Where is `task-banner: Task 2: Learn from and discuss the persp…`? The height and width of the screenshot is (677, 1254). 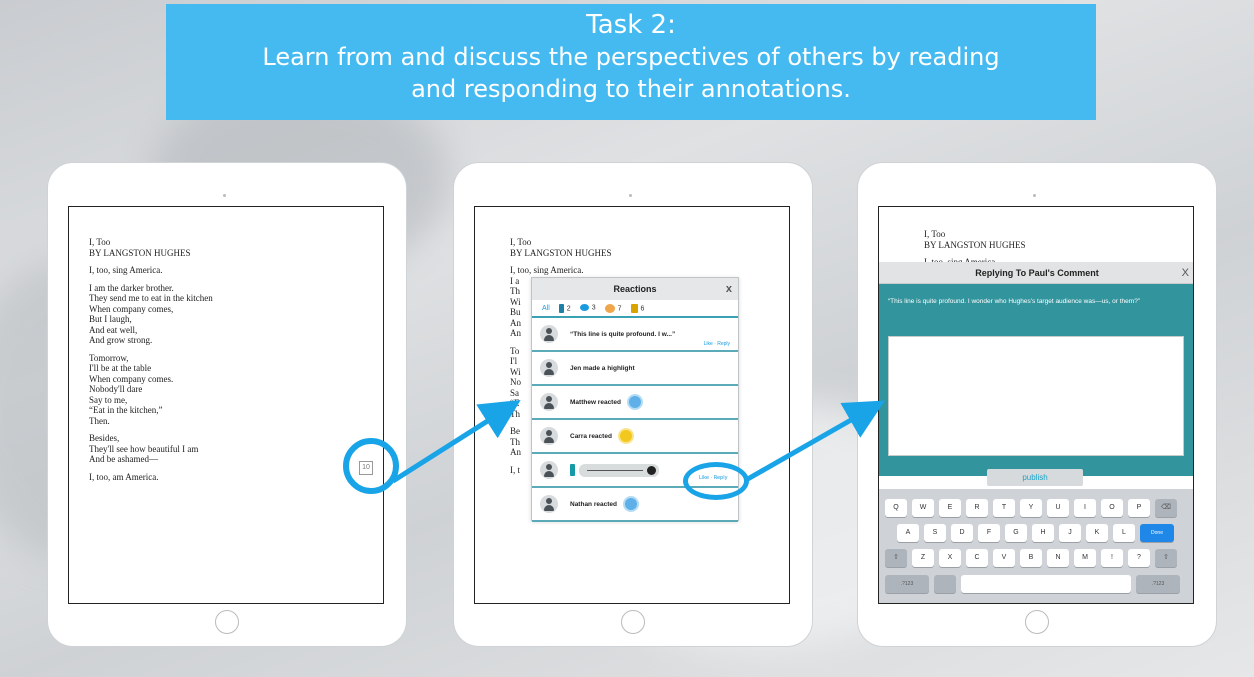 task-banner: Task 2: Learn from and discuss the persp… is located at coordinates (631, 62).